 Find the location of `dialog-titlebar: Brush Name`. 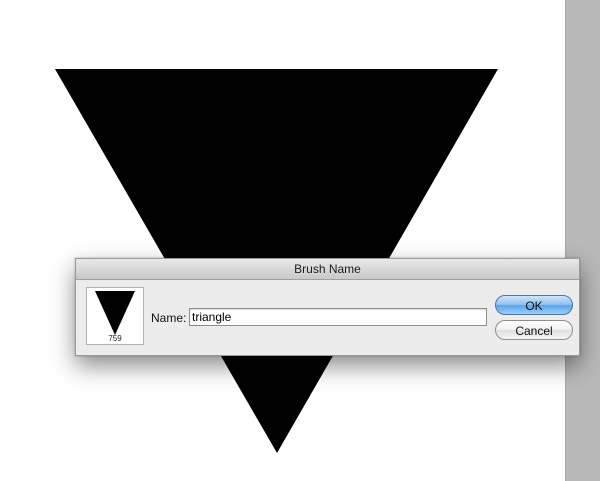

dialog-titlebar: Brush Name is located at coordinates (327, 269).